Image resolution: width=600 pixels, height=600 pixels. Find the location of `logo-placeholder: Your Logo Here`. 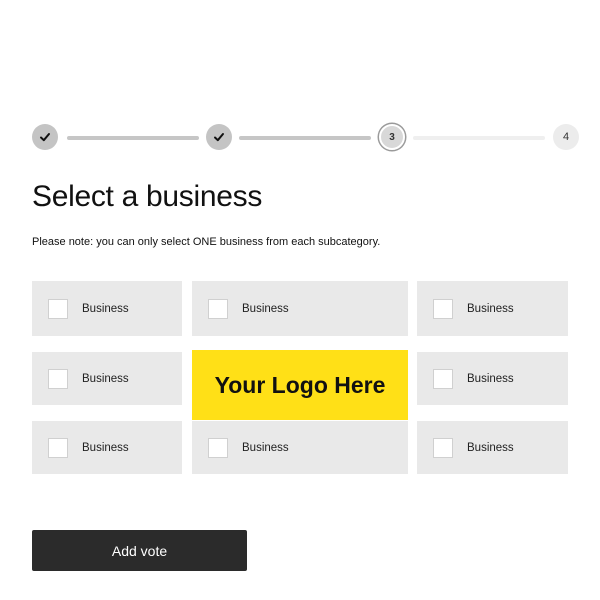

logo-placeholder: Your Logo Here is located at coordinates (300, 385).